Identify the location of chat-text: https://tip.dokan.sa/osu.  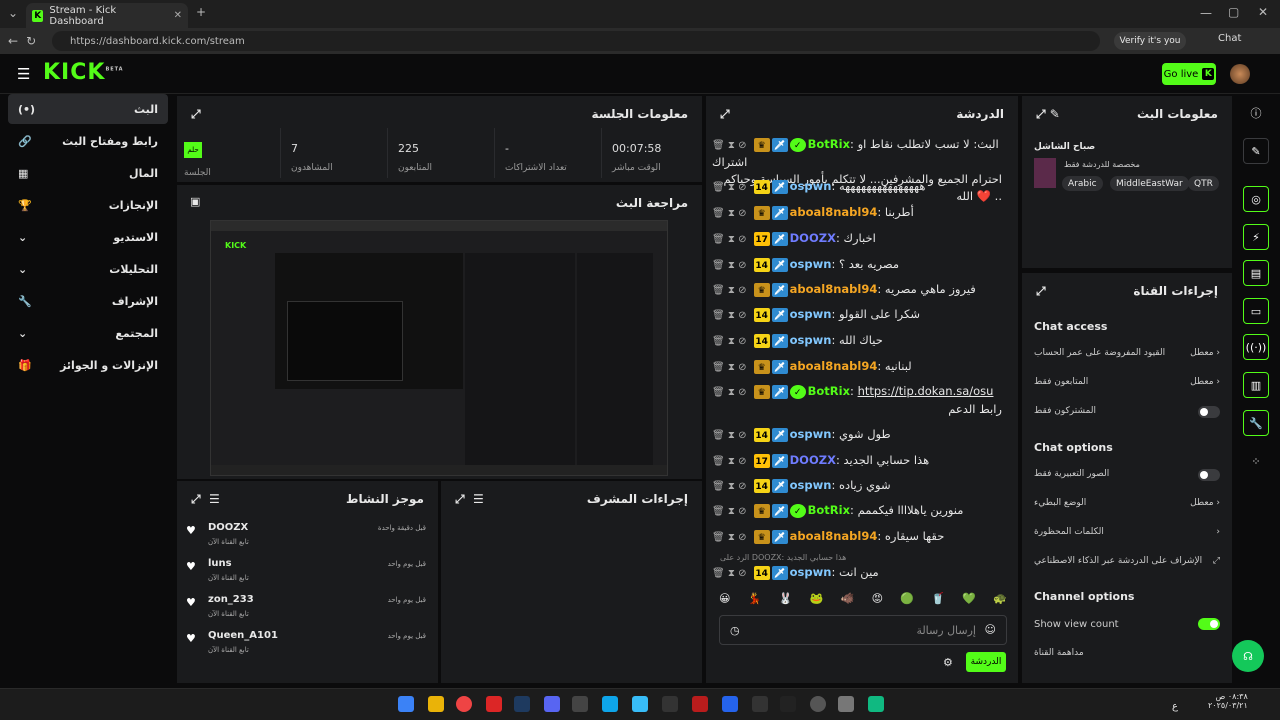
(926, 391).